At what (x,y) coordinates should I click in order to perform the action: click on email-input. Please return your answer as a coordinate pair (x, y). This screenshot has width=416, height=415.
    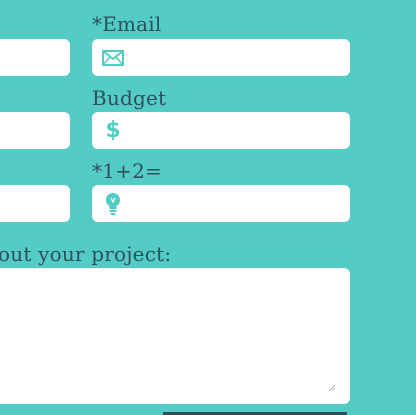
    Looking at the image, I should click on (236, 57).